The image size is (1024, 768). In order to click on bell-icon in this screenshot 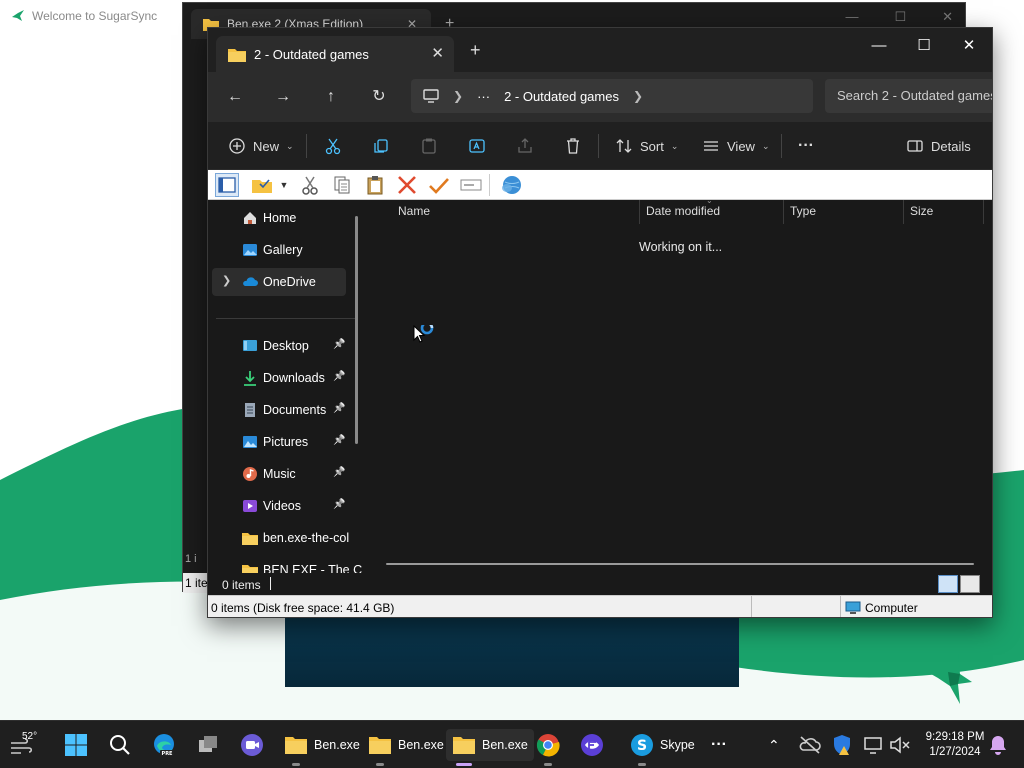, I will do `click(998, 745)`.